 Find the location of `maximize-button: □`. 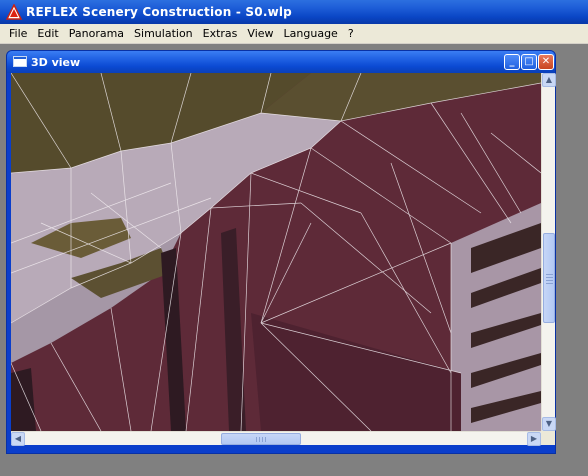

maximize-button: □ is located at coordinates (529, 62).